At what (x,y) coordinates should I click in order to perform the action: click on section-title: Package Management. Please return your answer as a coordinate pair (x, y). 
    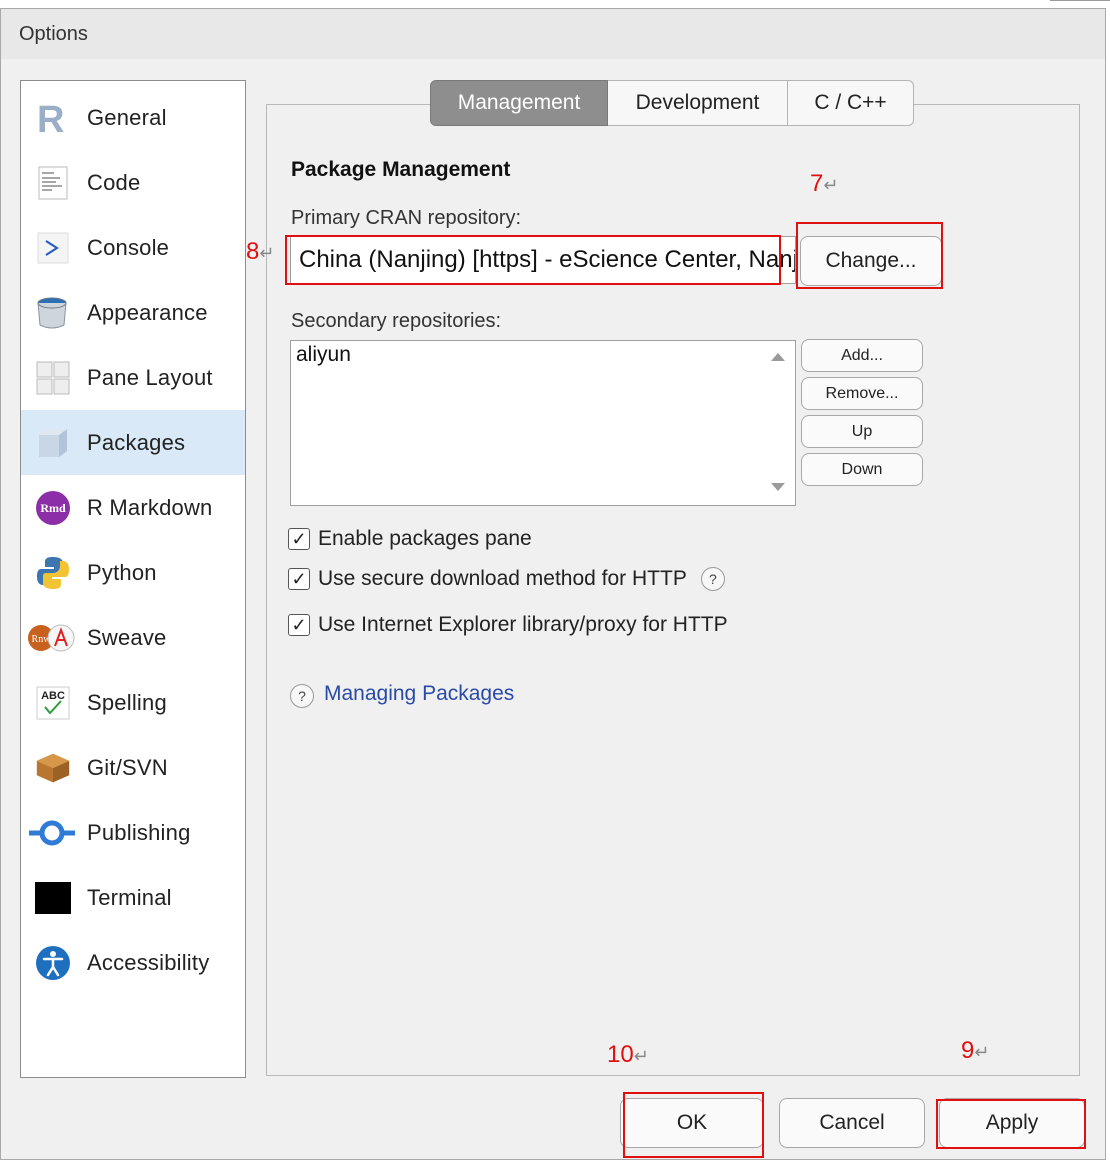
    Looking at the image, I should click on (401, 169).